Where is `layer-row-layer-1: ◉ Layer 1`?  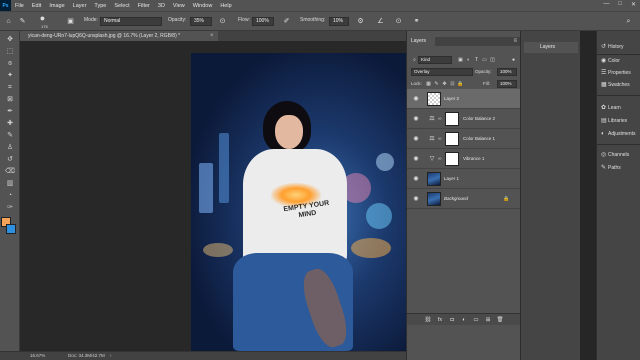 layer-row-layer-1: ◉ Layer 1 is located at coordinates (464, 179).